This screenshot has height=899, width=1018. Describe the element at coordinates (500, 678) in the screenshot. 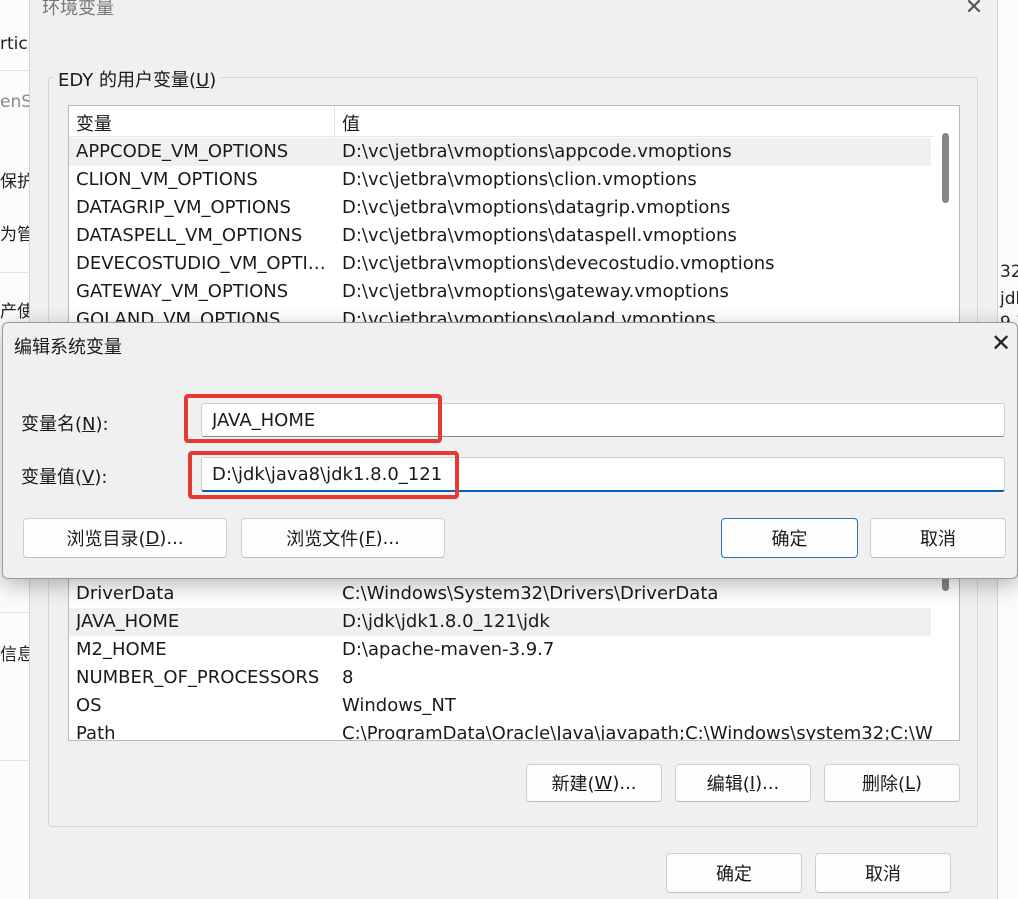

I see `table-row: NUMBER_OF_PROCESSORS 8` at that location.